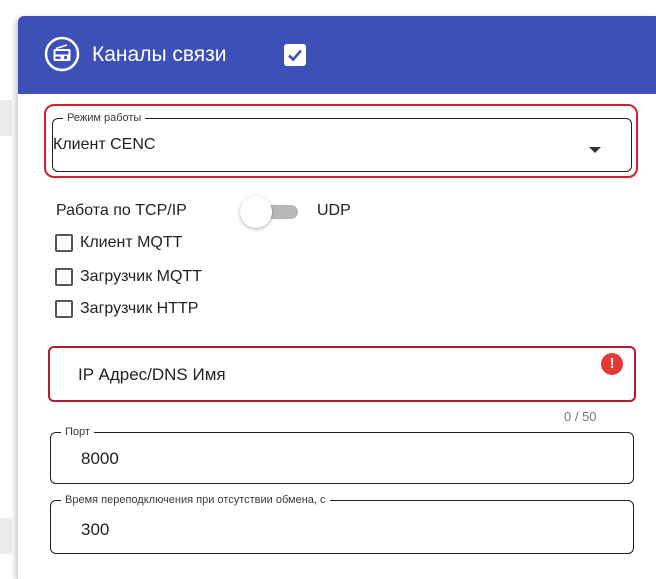  Describe the element at coordinates (121, 210) in the screenshot. I see `tcp-label: Работа по TCP/IP` at that location.